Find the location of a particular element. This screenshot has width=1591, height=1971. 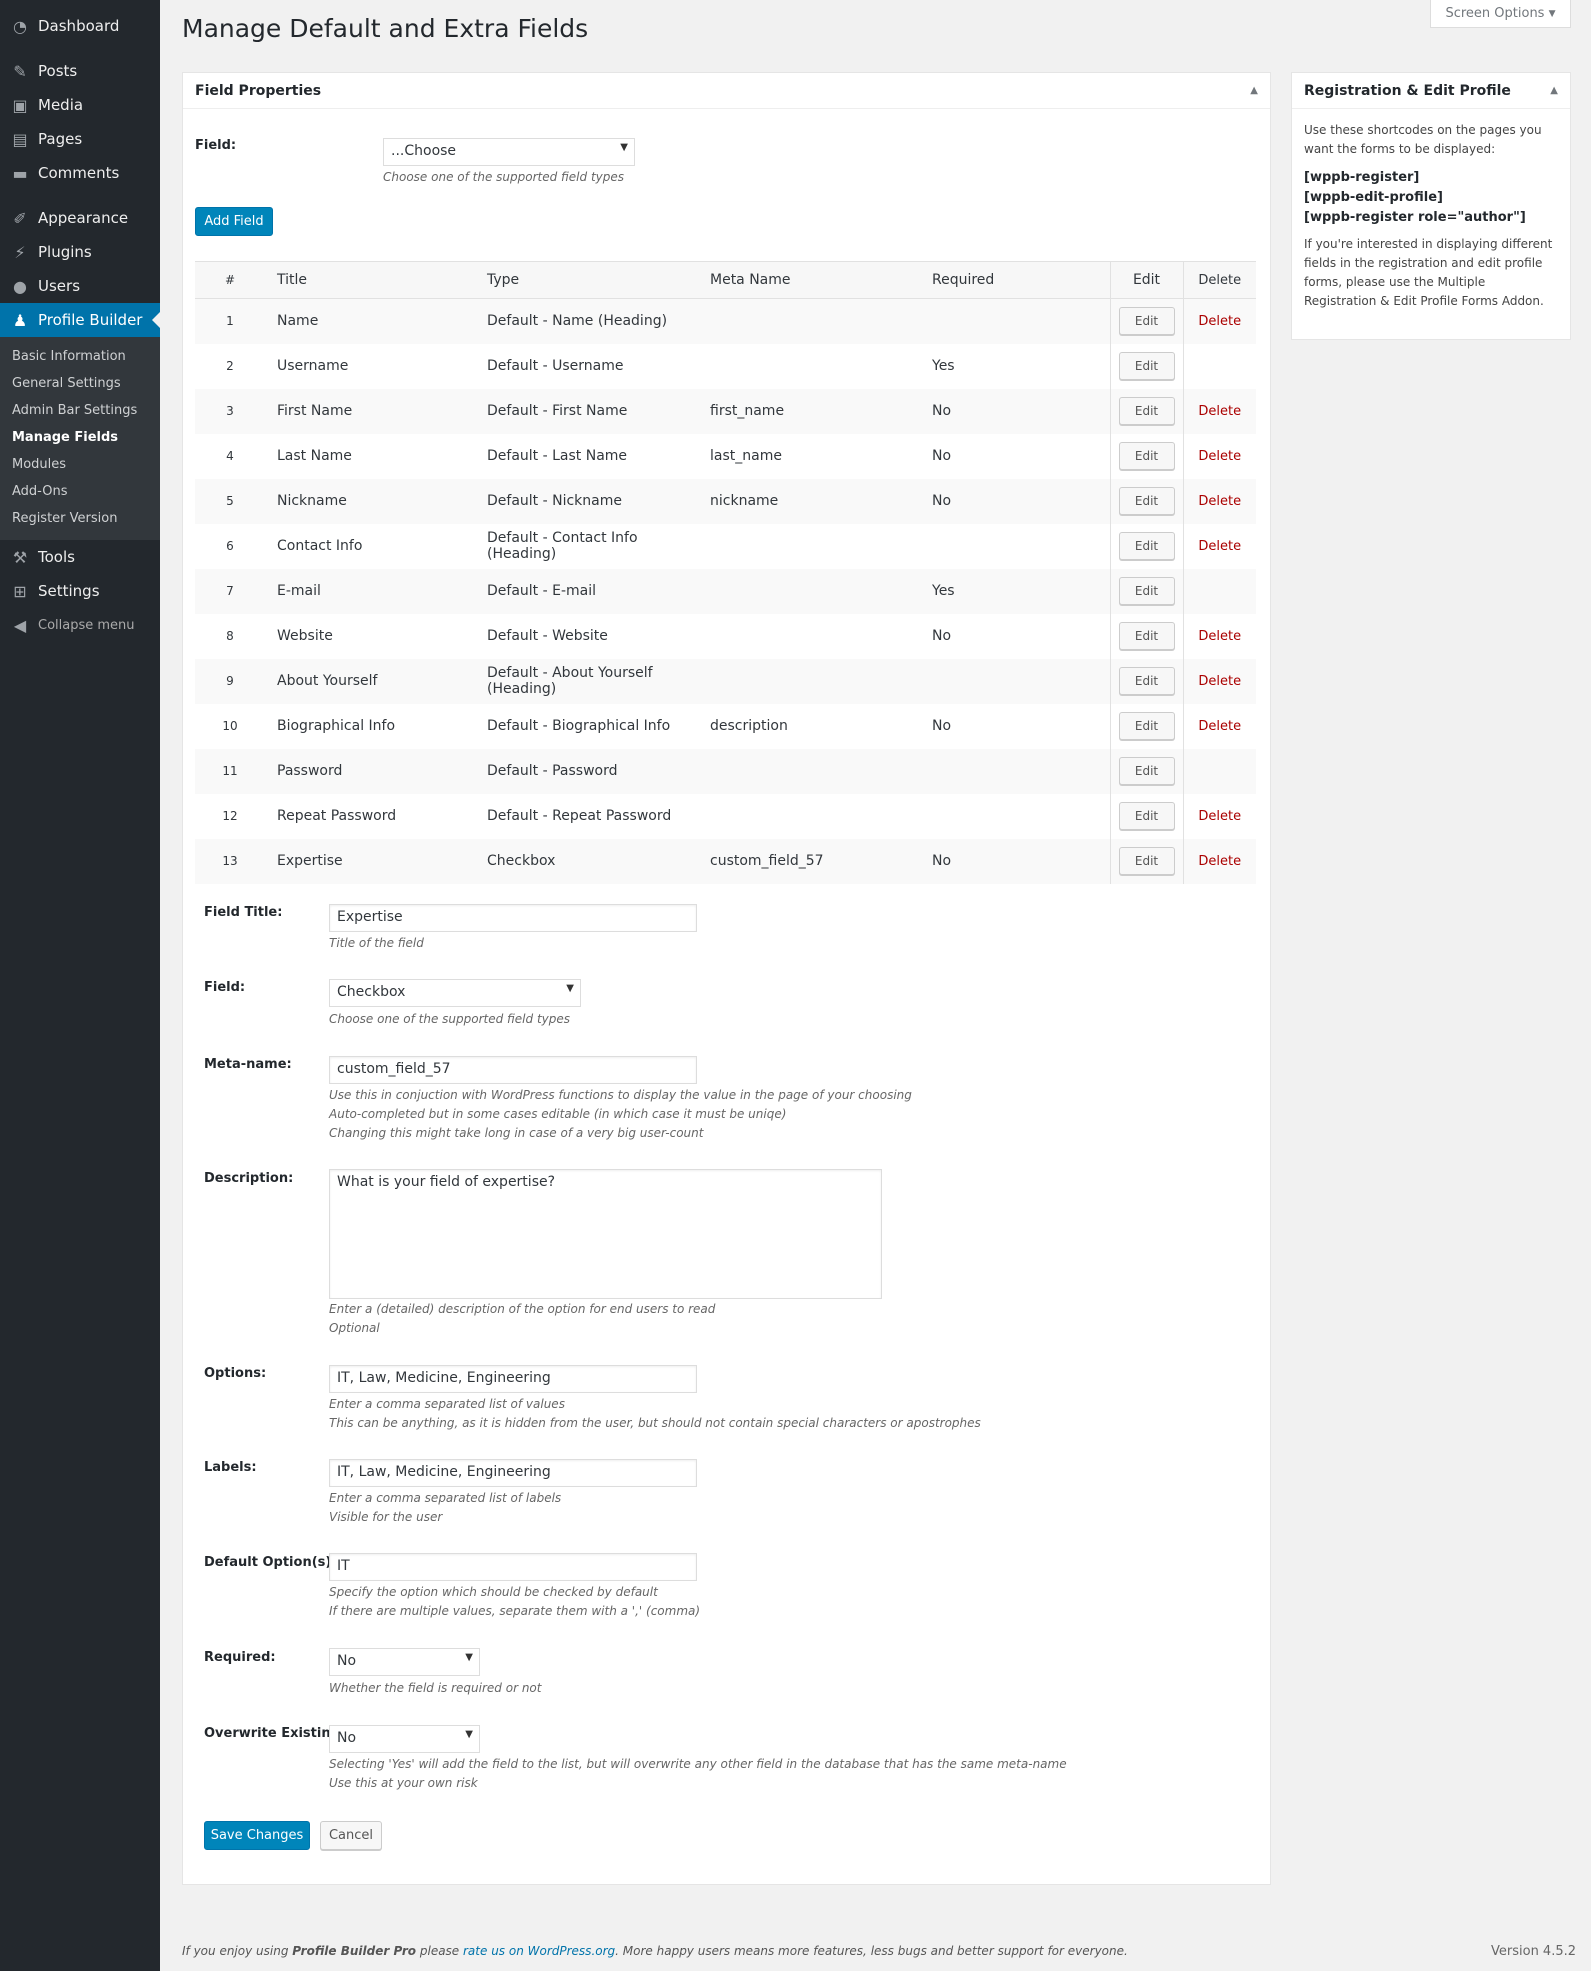

row-number: 7 is located at coordinates (230, 591).